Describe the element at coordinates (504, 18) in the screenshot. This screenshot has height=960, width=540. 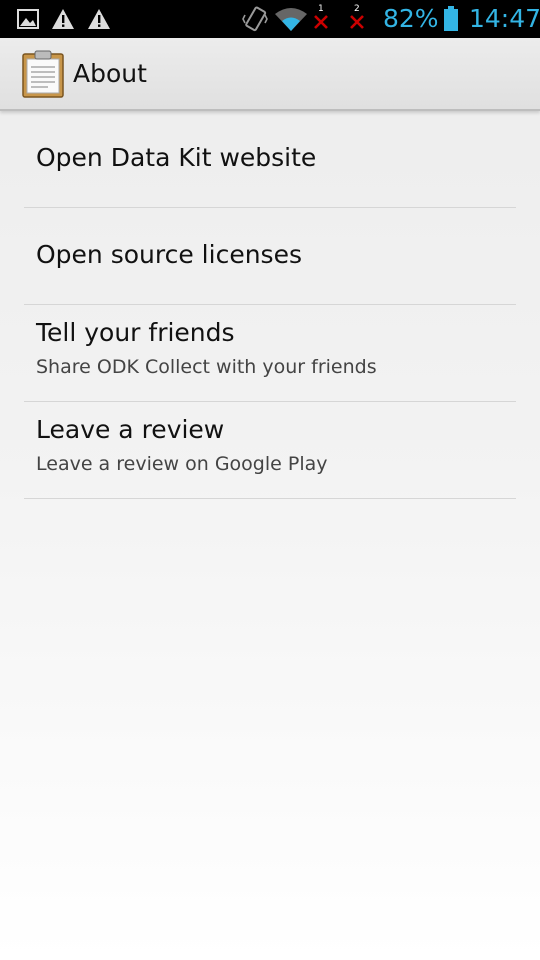
I see `clock: 14:47` at that location.